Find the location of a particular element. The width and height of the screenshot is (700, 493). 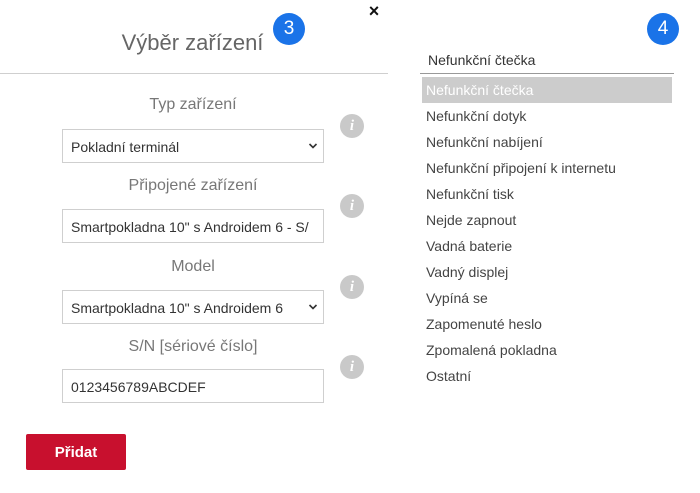

connected-device-value: Smartpokladna 10" s Androidem 6 - S/ is located at coordinates (190, 227).